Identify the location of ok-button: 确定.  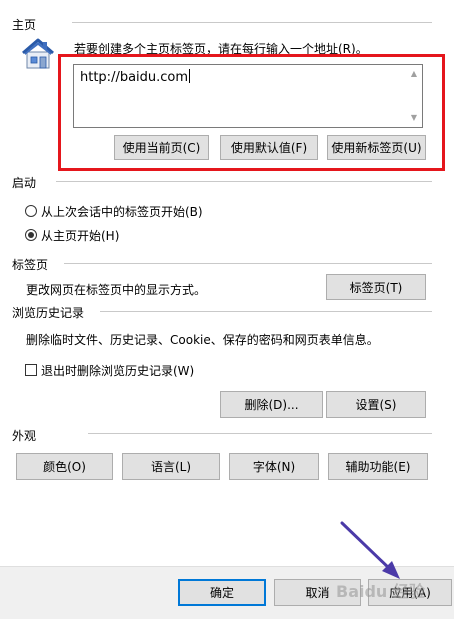
(222, 592).